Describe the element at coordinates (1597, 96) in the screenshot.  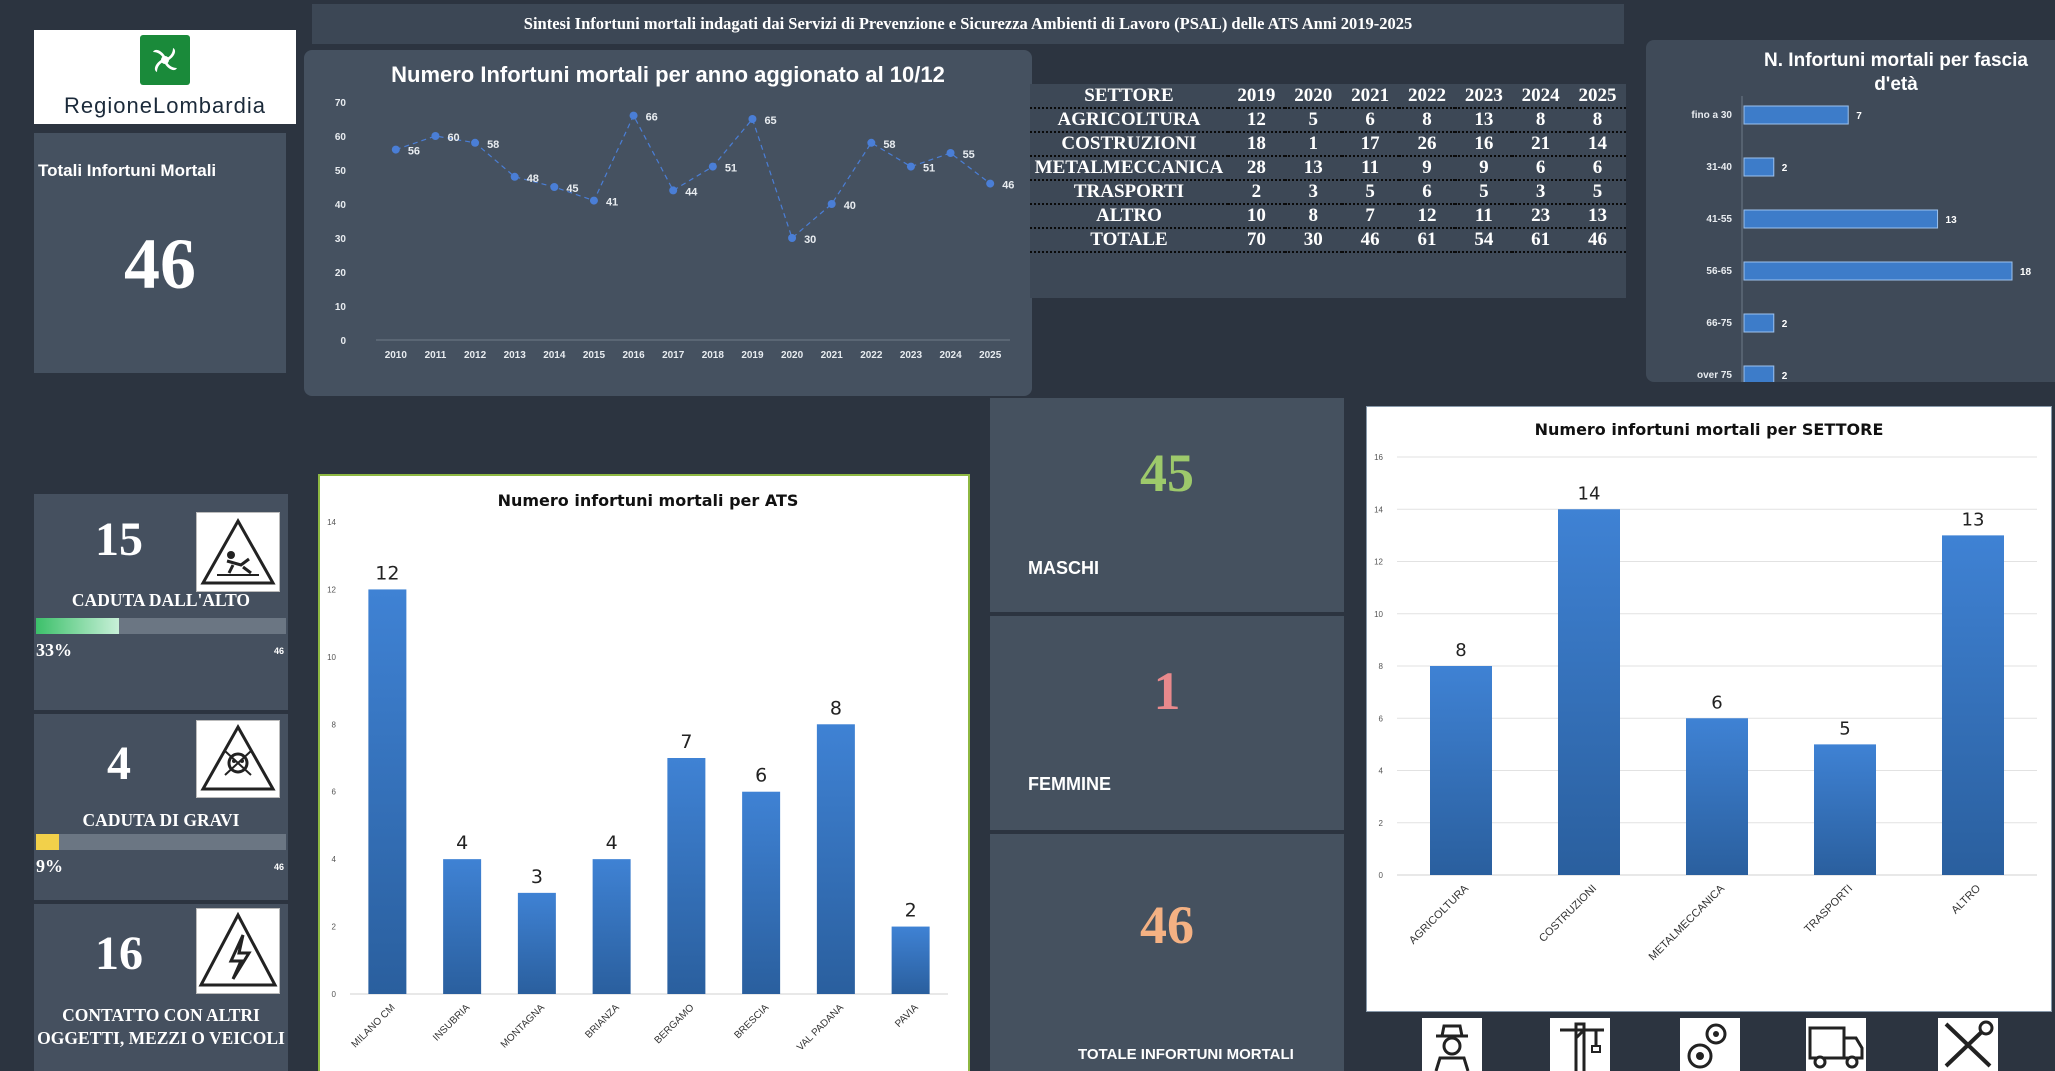
I see `table-cell-value: 2025` at that location.